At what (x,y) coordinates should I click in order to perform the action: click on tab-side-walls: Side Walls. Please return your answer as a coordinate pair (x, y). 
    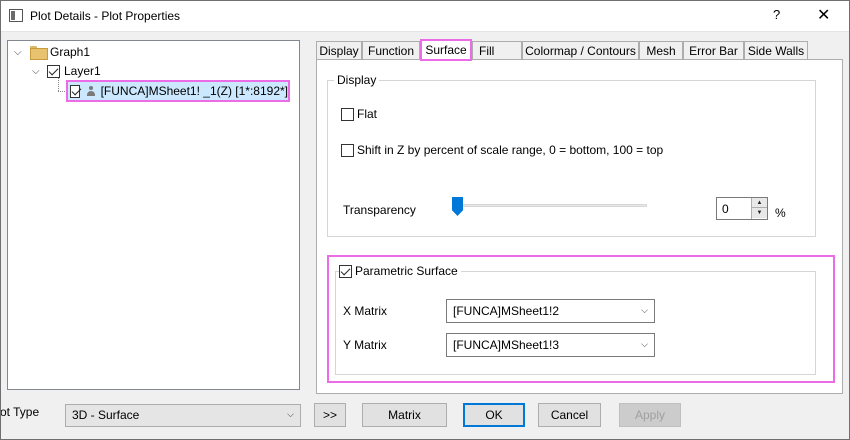
    Looking at the image, I should click on (776, 50).